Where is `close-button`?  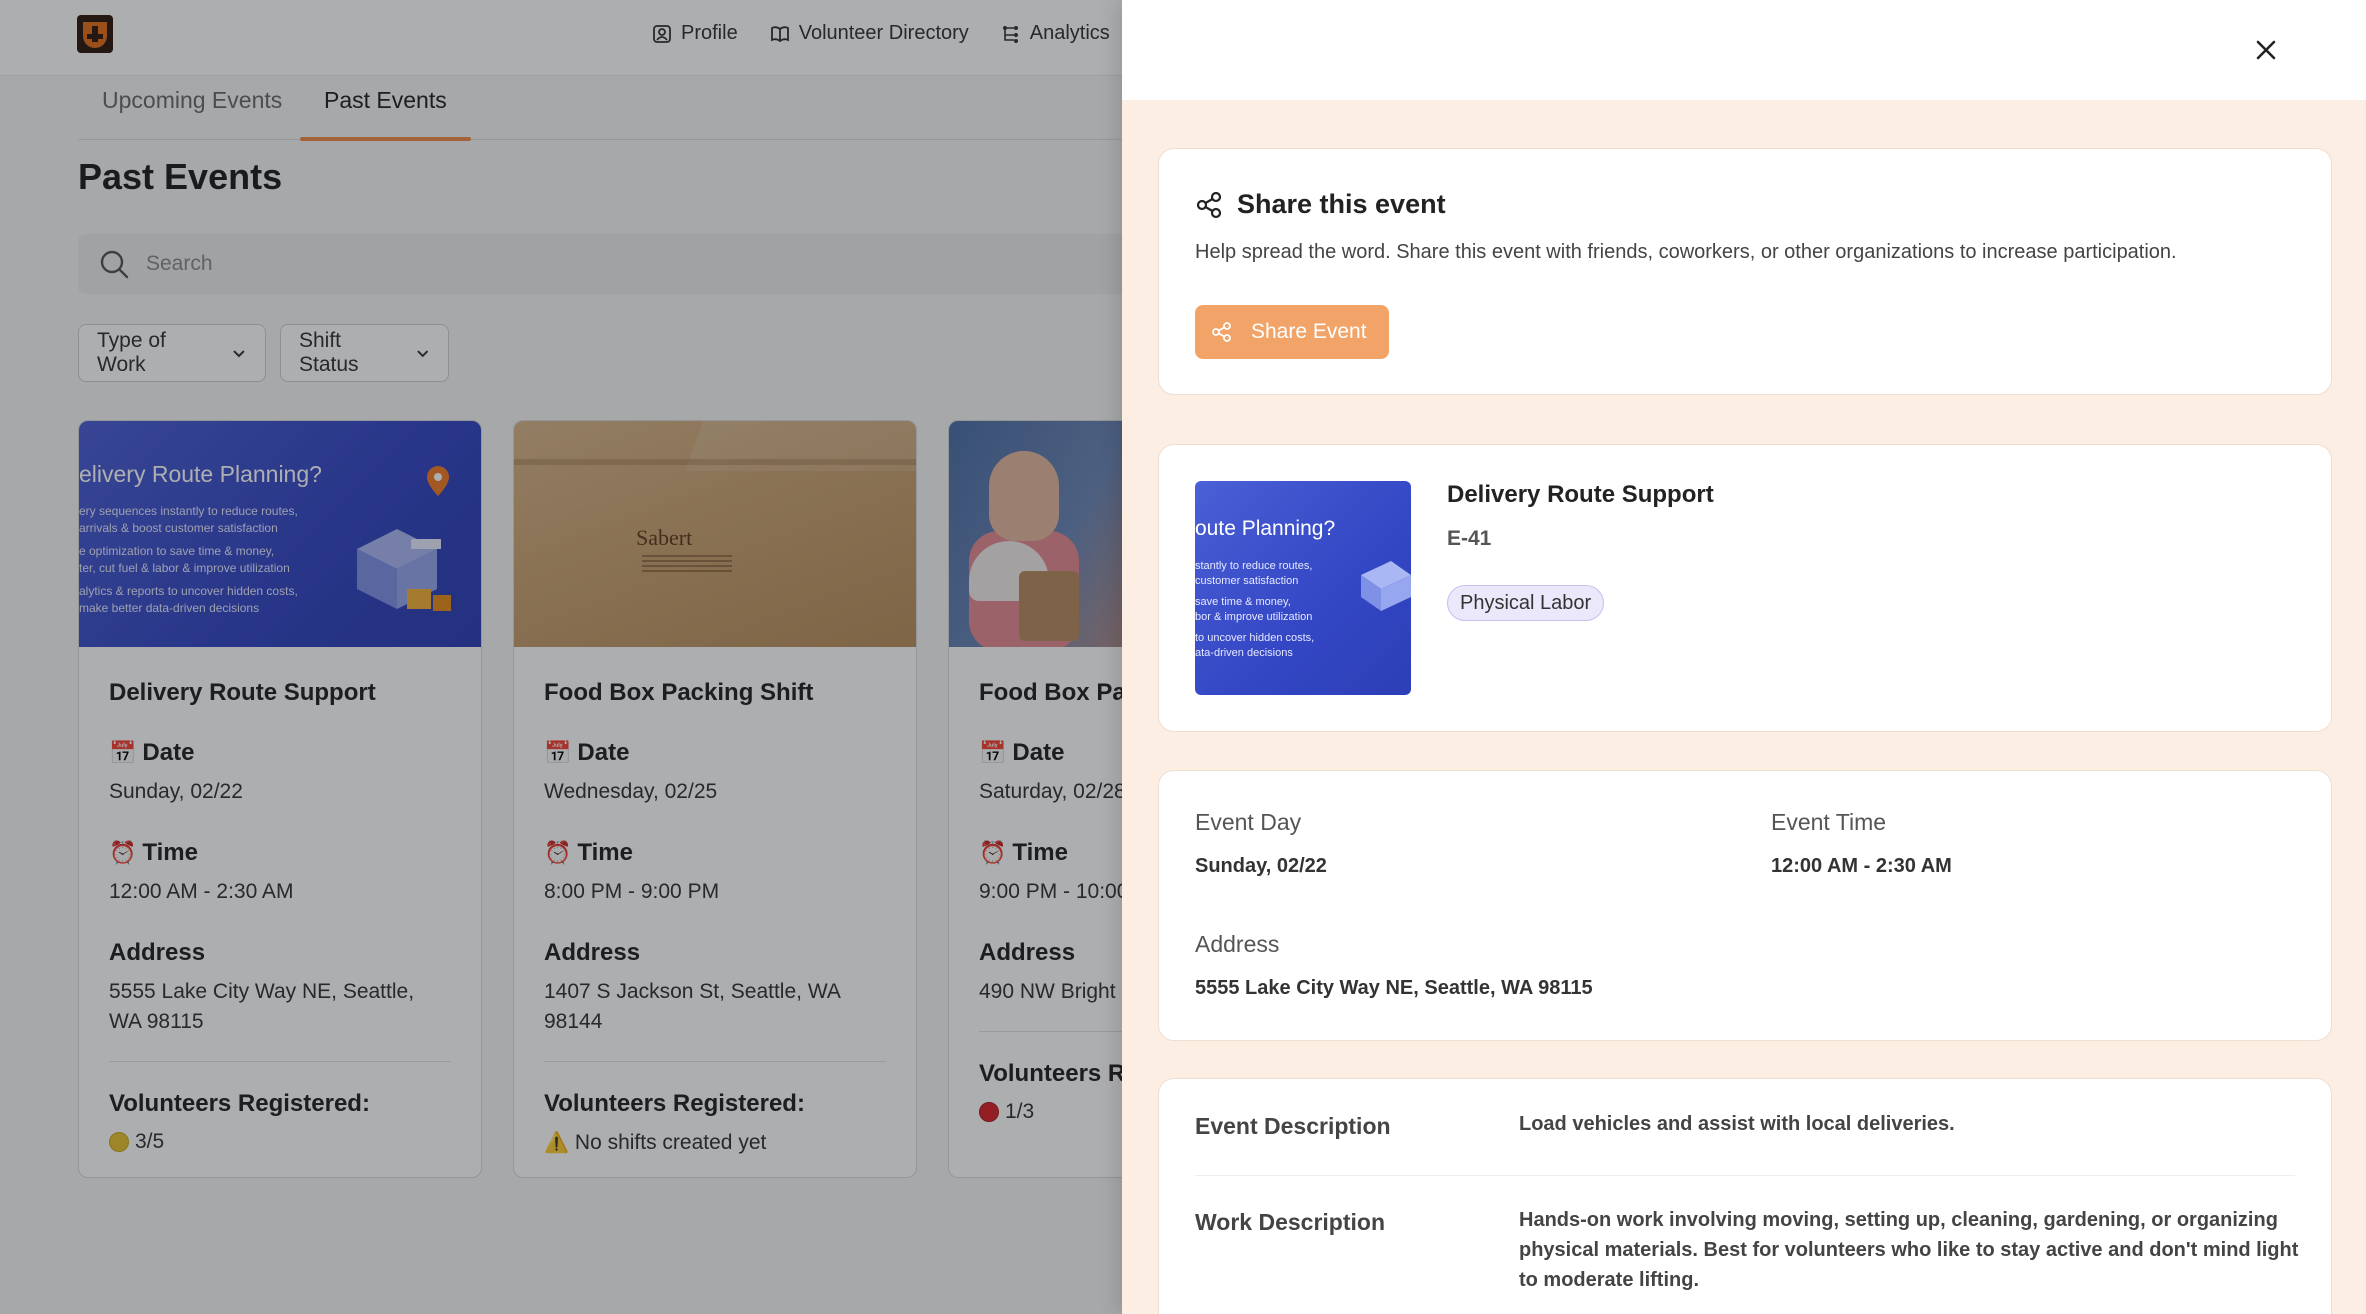 close-button is located at coordinates (2266, 50).